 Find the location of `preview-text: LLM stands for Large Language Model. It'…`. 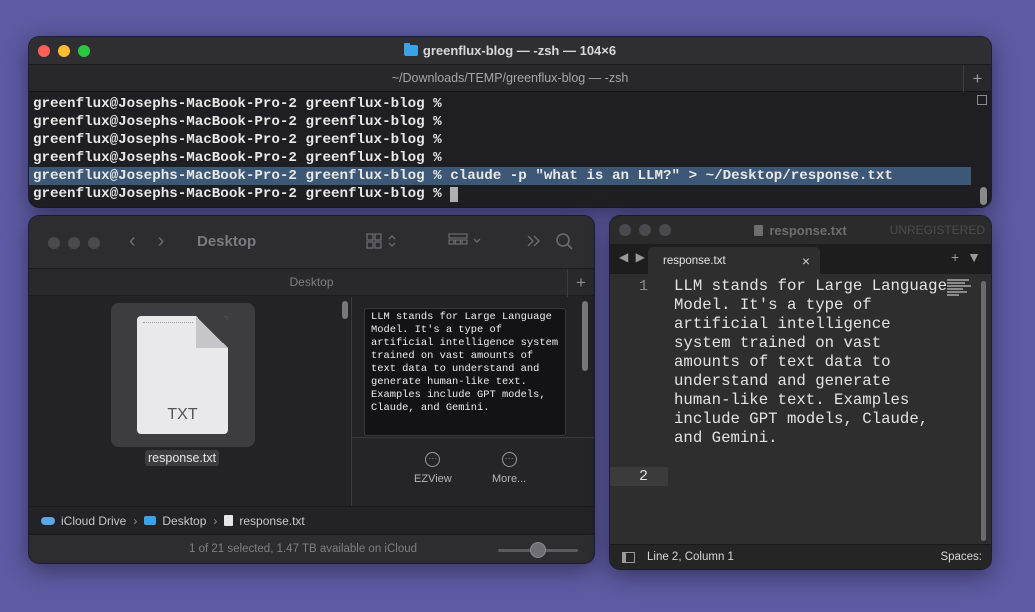

preview-text: LLM stands for Large Language Model. It'… is located at coordinates (465, 372).